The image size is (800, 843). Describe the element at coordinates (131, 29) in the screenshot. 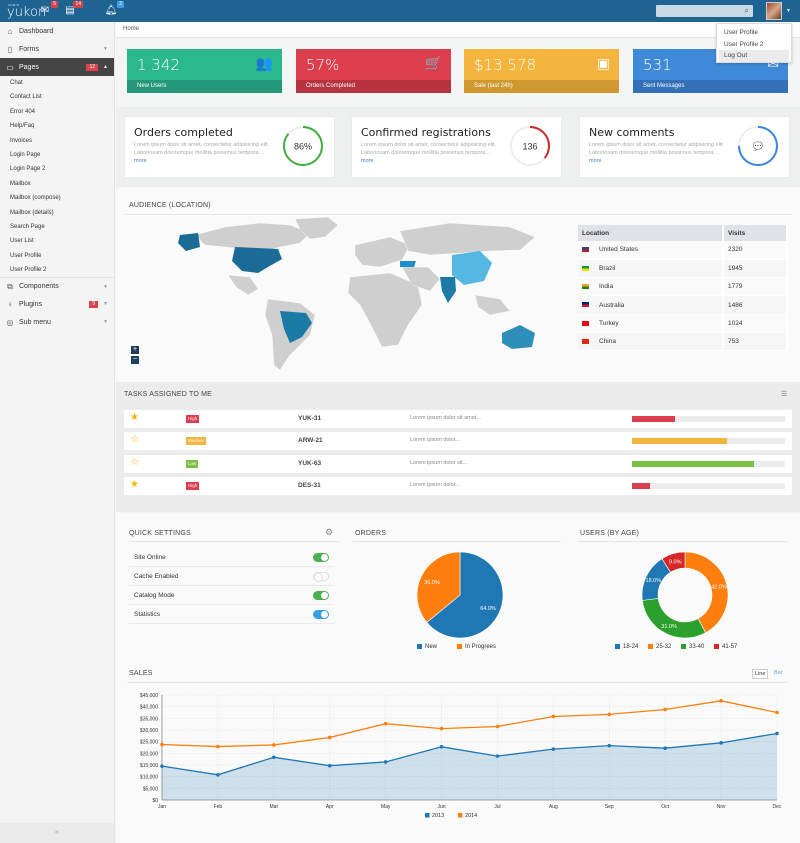

I see `breadcrumb-home: Home` at that location.